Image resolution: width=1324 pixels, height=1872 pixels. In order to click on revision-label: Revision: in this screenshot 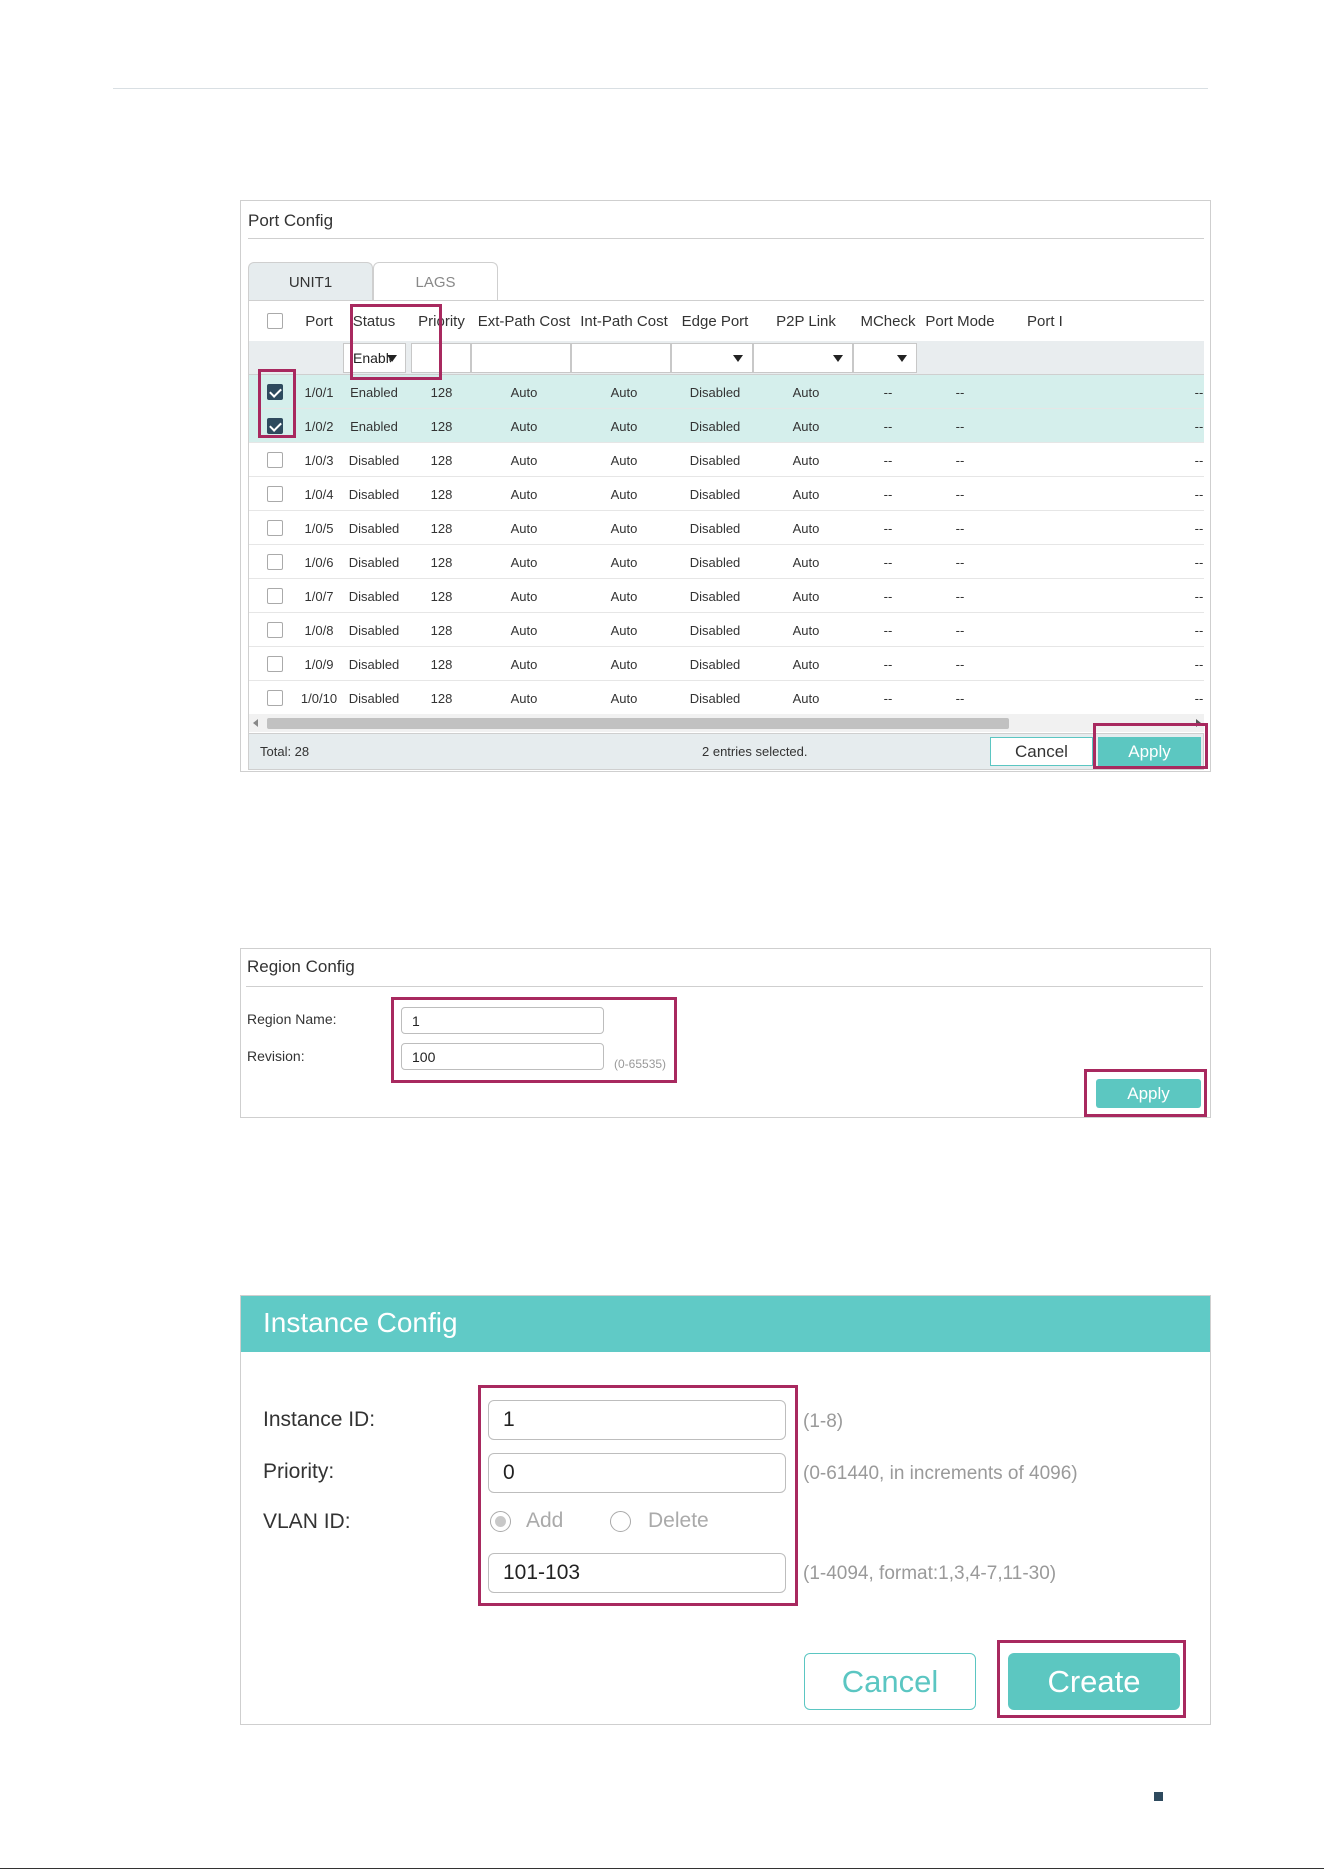, I will do `click(276, 1056)`.